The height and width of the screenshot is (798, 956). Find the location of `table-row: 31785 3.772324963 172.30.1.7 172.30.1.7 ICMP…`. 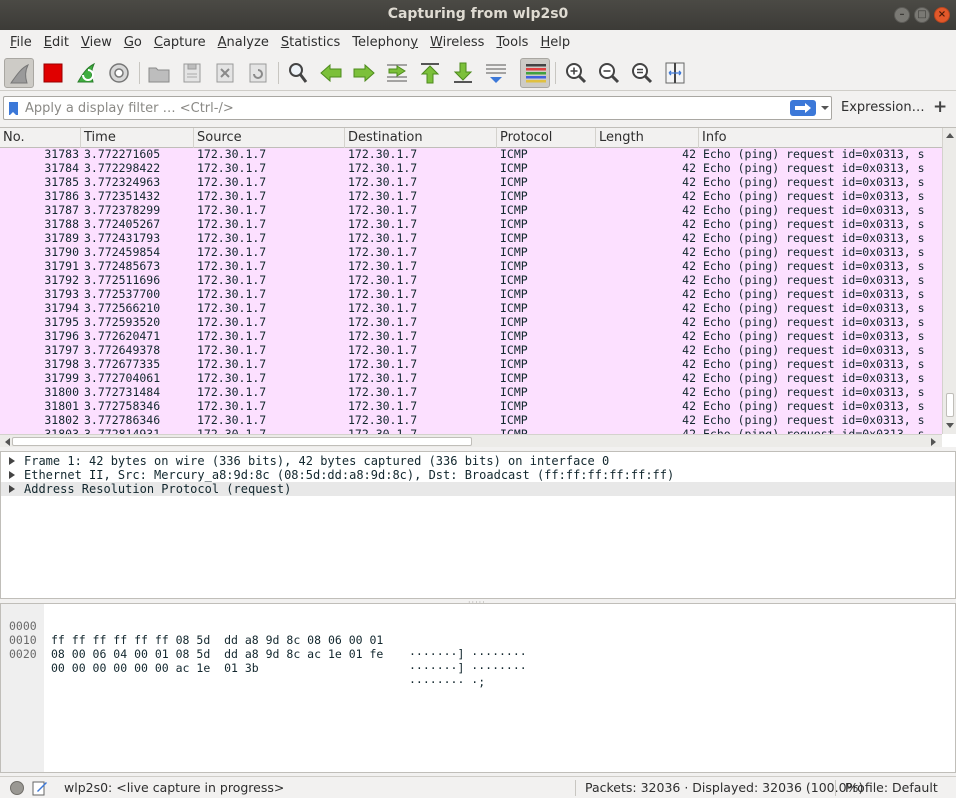

table-row: 31785 3.772324963 172.30.1.7 172.30.1.7 ICMP… is located at coordinates (471, 183).